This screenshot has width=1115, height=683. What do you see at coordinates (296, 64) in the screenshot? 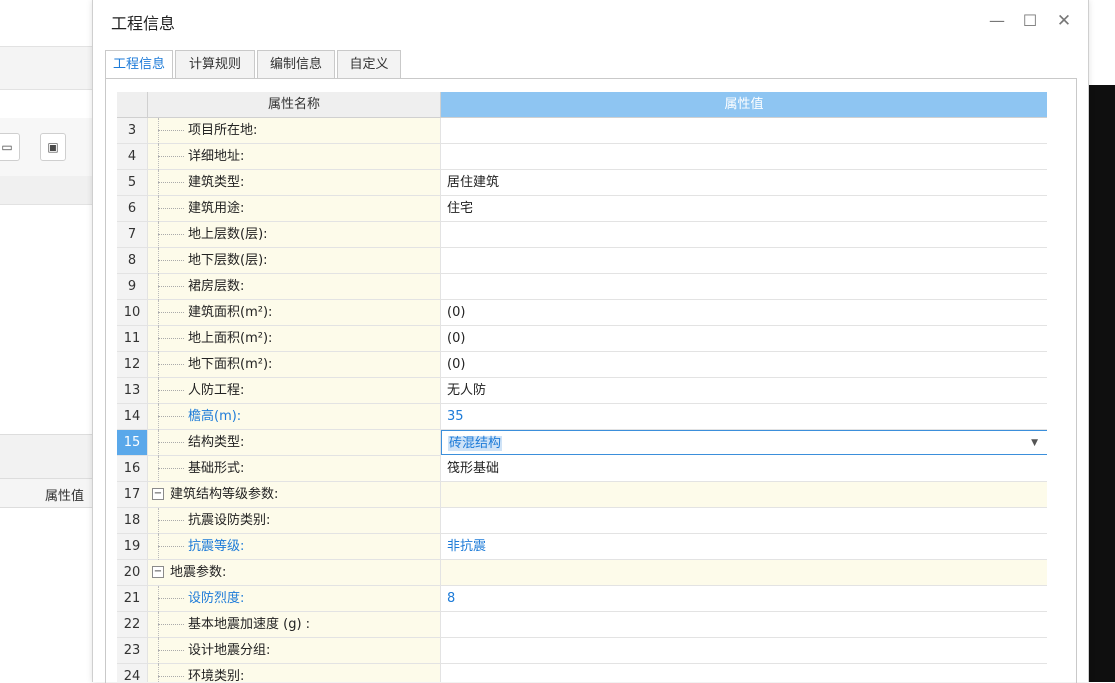
I see `tab-compilation-info: 编制信息` at bounding box center [296, 64].